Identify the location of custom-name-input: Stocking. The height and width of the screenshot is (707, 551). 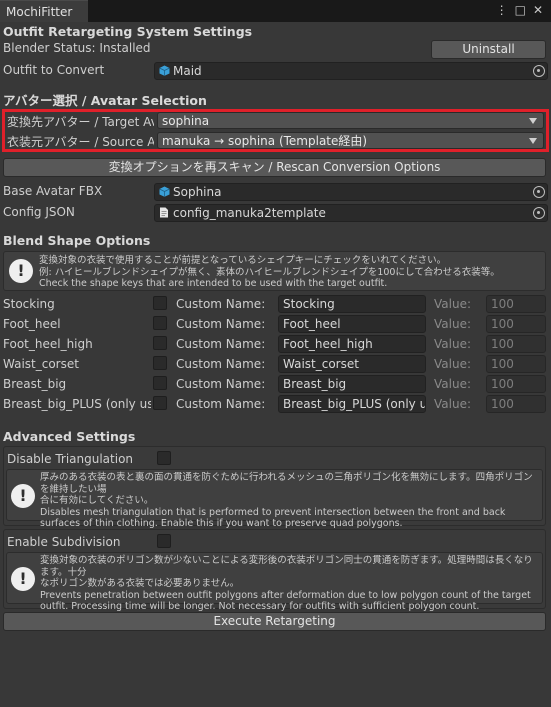
(352, 304).